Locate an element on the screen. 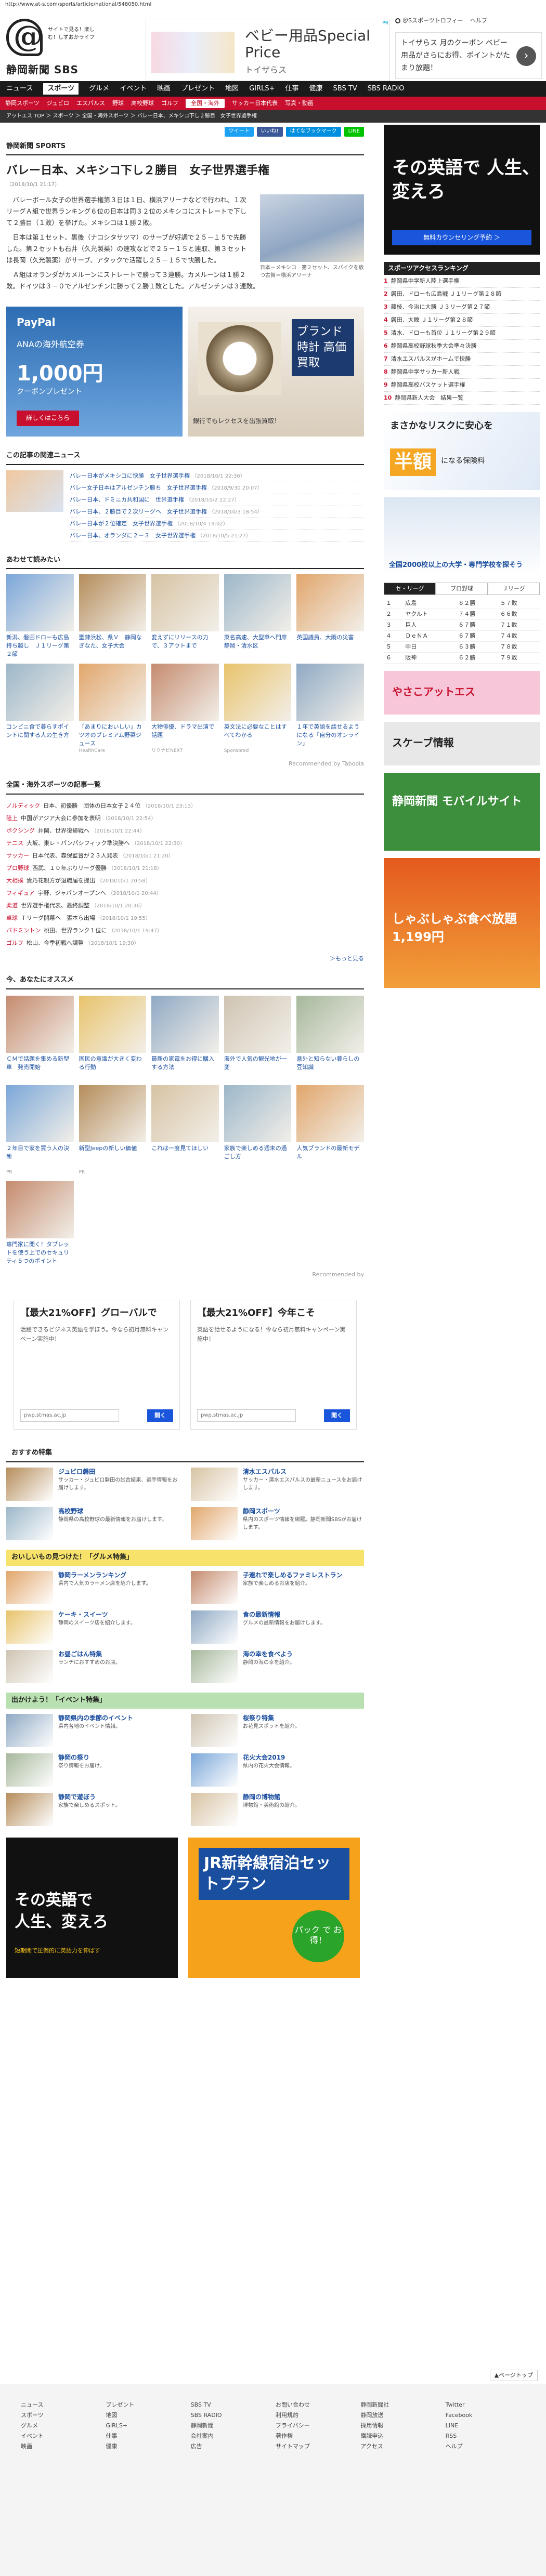 The height and width of the screenshot is (2576, 546). related-link: バレー日本が２位確定 女子世界選手権 （2018/10/4 19:02） is located at coordinates (217, 524).